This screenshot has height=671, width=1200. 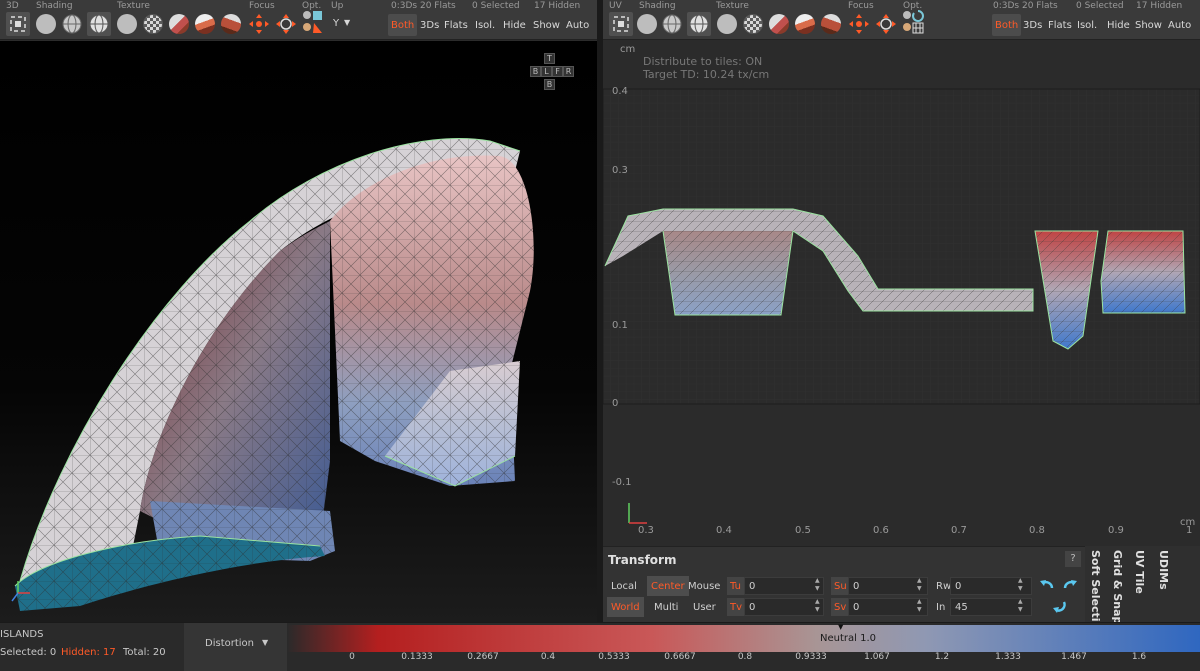 What do you see at coordinates (1070, 585) in the screenshot?
I see `rotate-cw-icon` at bounding box center [1070, 585].